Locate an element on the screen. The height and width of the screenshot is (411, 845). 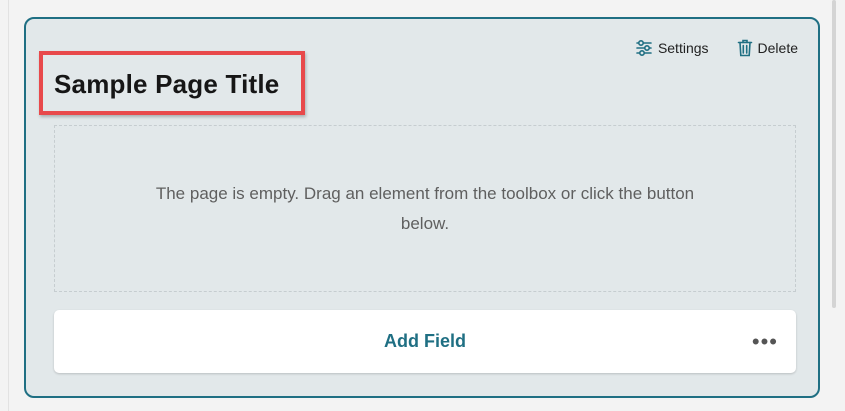
delete-button: Delete is located at coordinates (767, 48).